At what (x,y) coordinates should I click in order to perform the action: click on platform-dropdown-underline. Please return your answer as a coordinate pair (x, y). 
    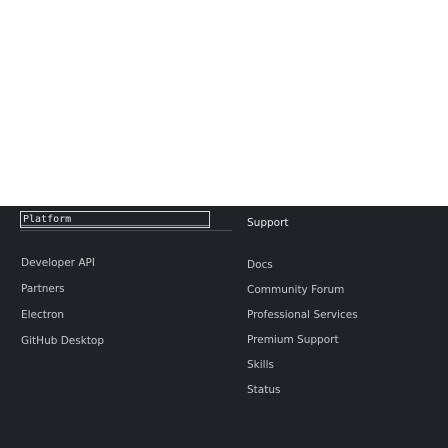
    Looking at the image, I should click on (115, 225).